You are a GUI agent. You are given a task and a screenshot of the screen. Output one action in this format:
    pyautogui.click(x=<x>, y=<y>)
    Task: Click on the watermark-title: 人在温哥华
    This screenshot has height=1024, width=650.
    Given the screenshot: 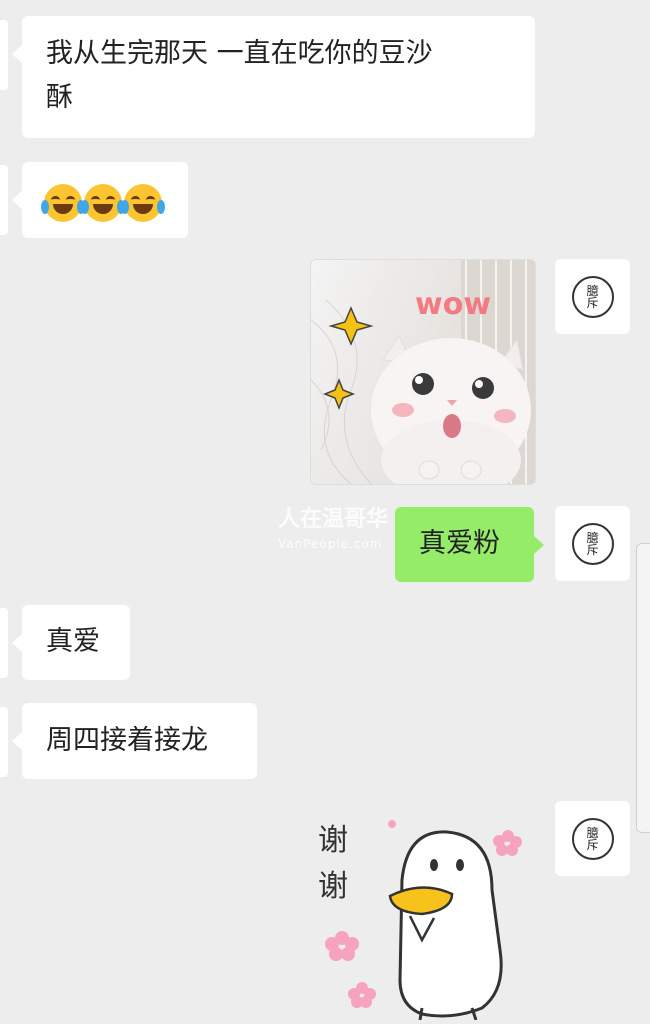 What is the action you would take?
    pyautogui.click(x=333, y=519)
    